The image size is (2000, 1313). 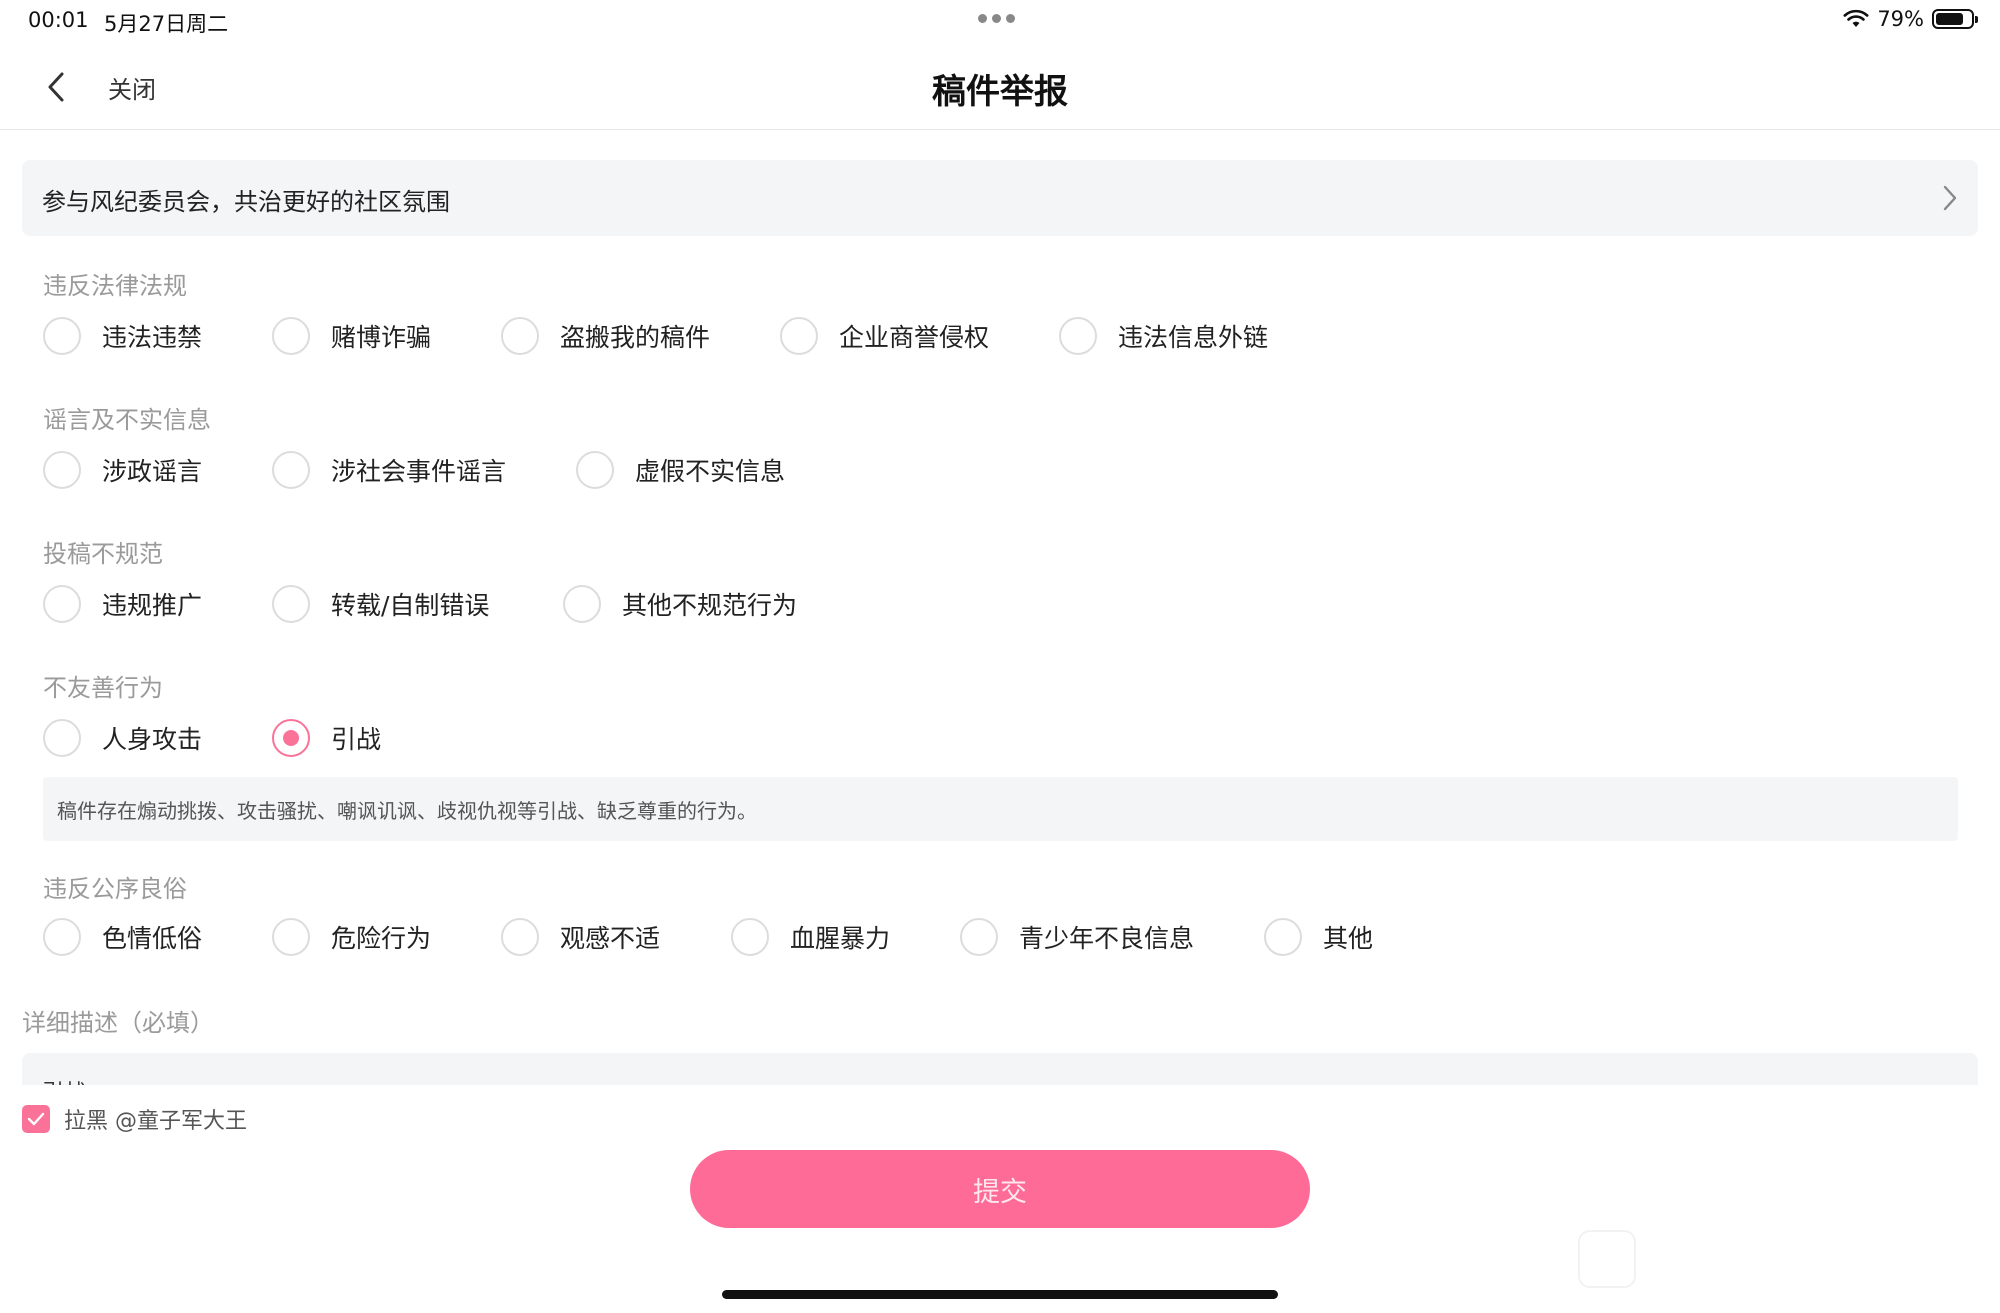 I want to click on option-stolen-work: 盗搬我的稿件, so click(x=605, y=336).